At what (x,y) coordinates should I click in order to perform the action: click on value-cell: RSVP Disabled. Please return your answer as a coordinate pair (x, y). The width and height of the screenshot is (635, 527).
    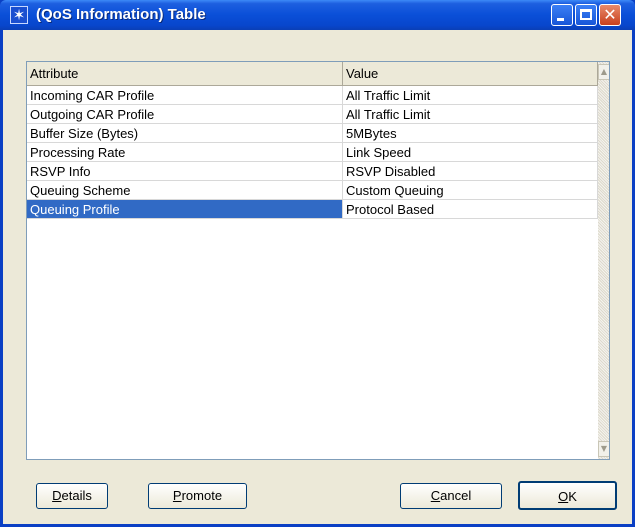
    Looking at the image, I should click on (470, 171).